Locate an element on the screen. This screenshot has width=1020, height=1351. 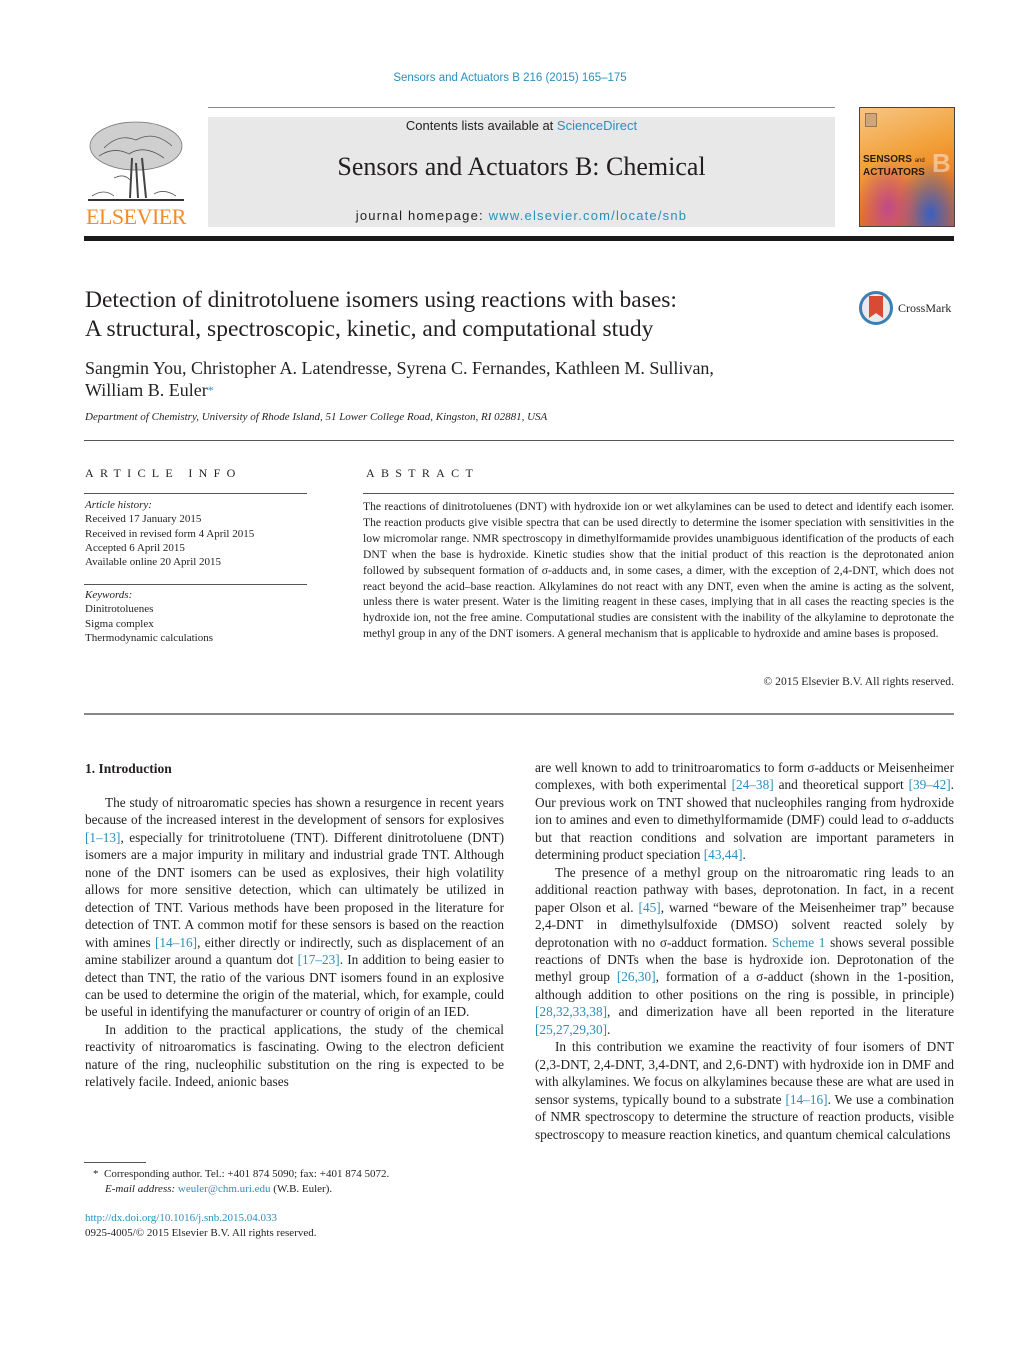
cover-publisher-icon is located at coordinates (871, 120).